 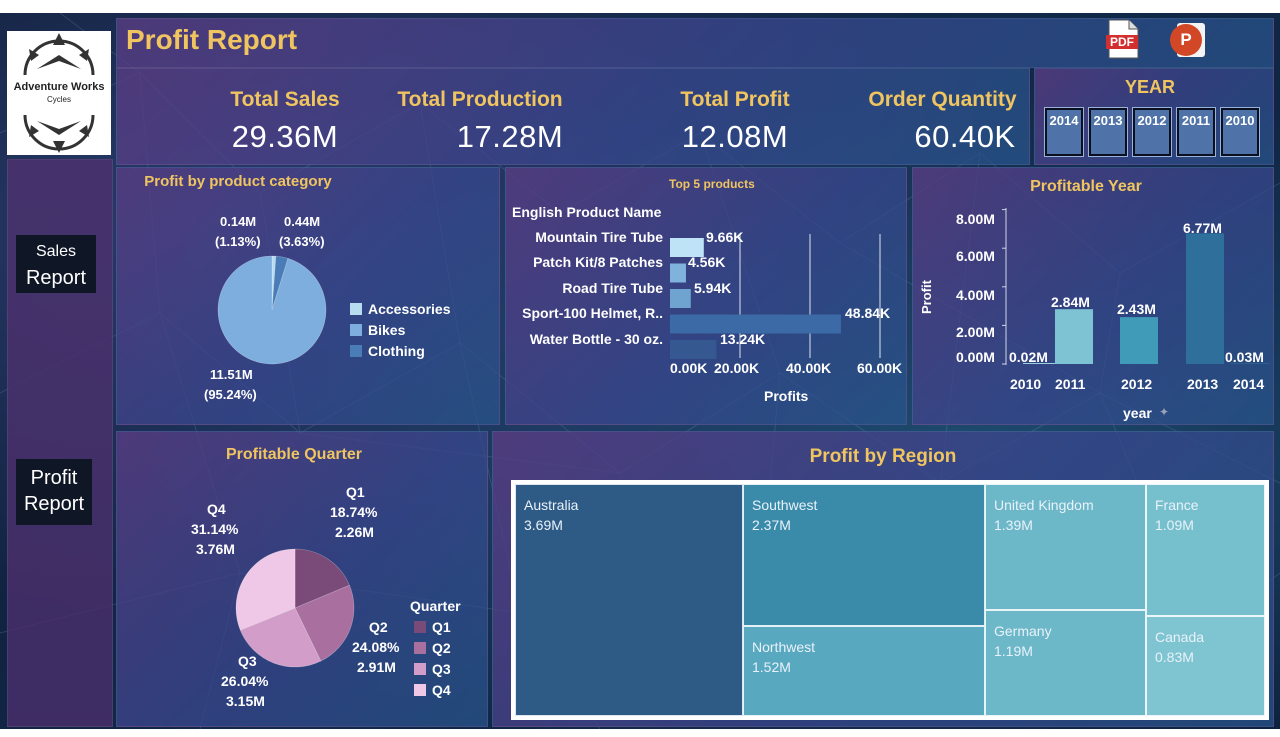 What do you see at coordinates (926, 297) in the screenshot?
I see `y-axis-label: Profit` at bounding box center [926, 297].